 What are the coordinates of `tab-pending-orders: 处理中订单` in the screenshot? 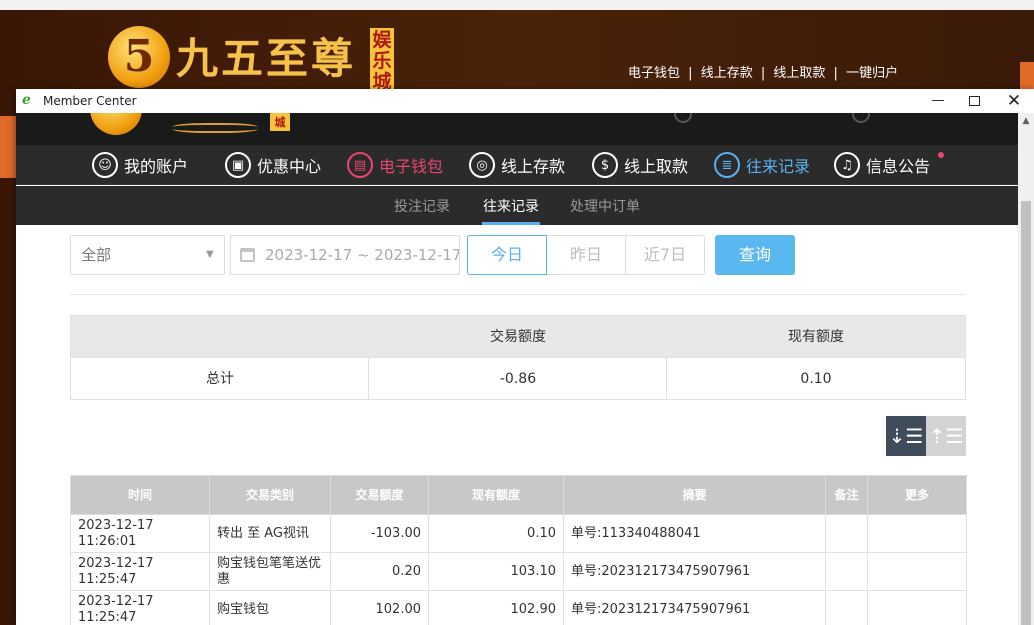 It's located at (605, 206).